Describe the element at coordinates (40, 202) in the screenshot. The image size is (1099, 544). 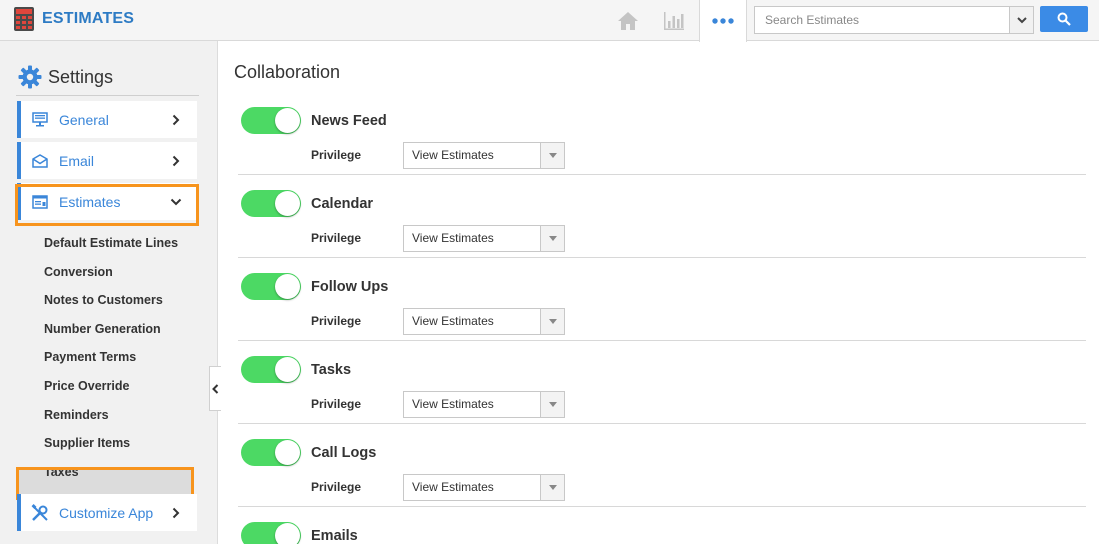
I see `estimate-form-icon` at that location.